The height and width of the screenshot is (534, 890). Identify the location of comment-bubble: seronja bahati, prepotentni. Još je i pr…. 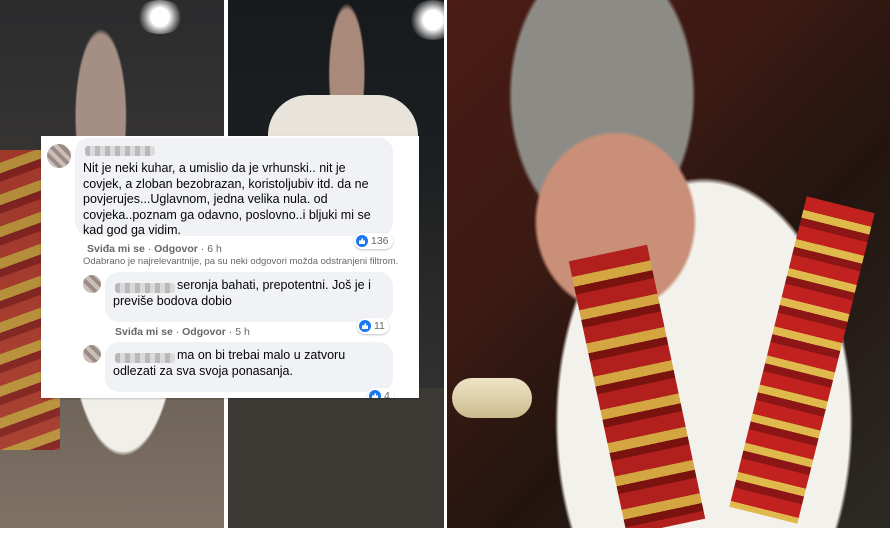
(249, 297).